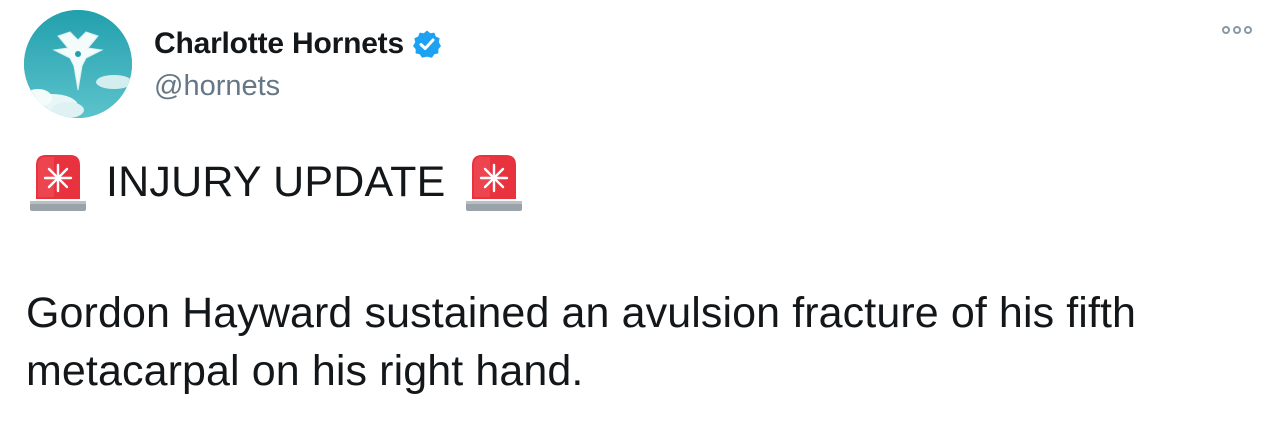 The width and height of the screenshot is (1282, 448). I want to click on tweet-headline: INJURY UPDATE, so click(276, 182).